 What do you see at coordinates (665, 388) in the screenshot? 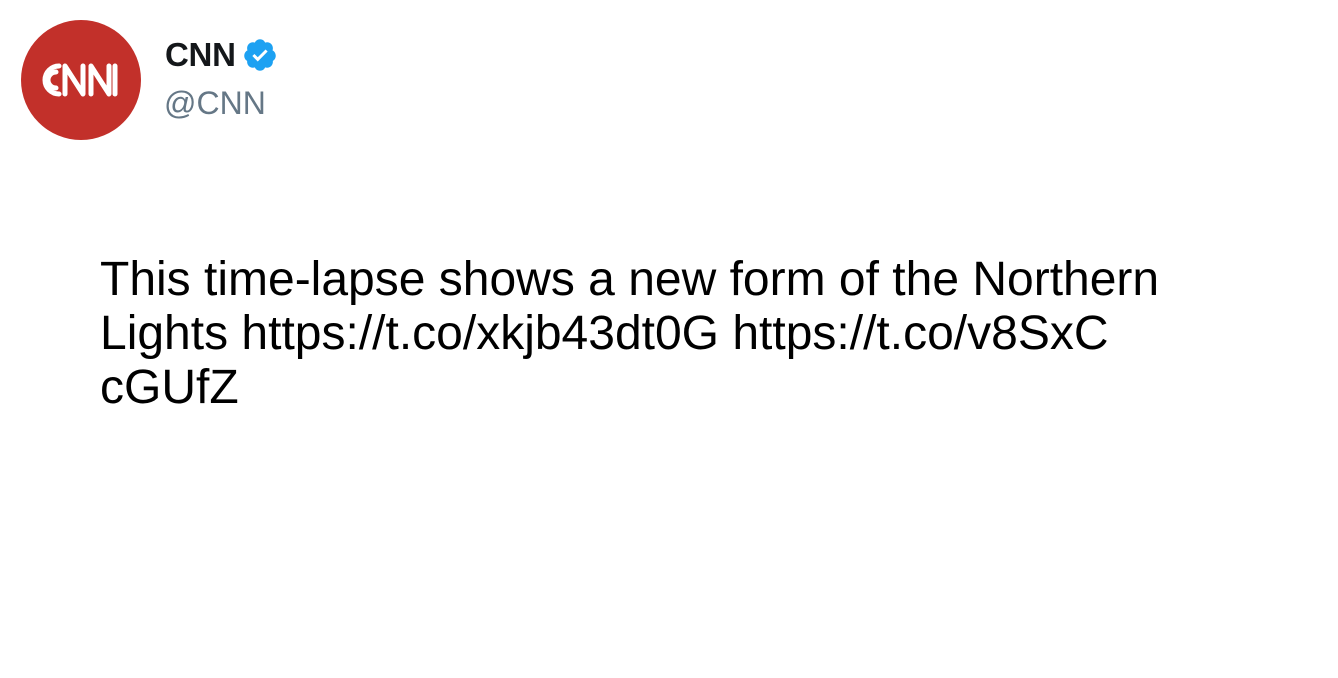
I see `tweet-text-line: cGUfZ` at bounding box center [665, 388].